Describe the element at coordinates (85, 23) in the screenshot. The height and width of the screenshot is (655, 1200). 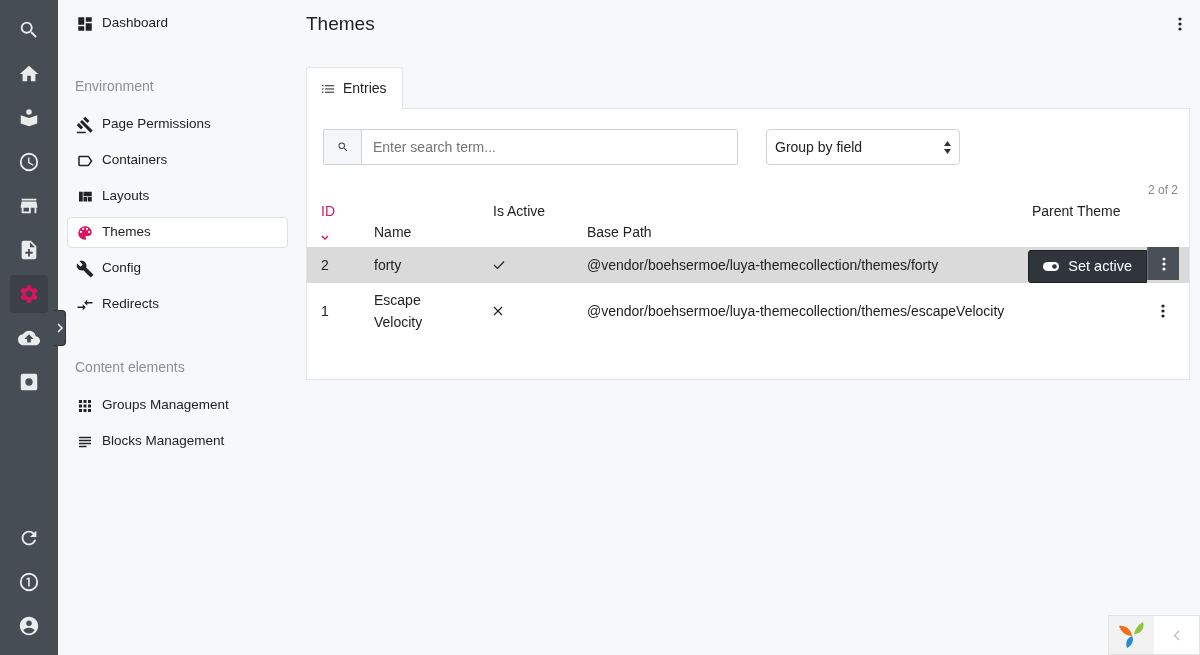
I see `dashboard-icon` at that location.